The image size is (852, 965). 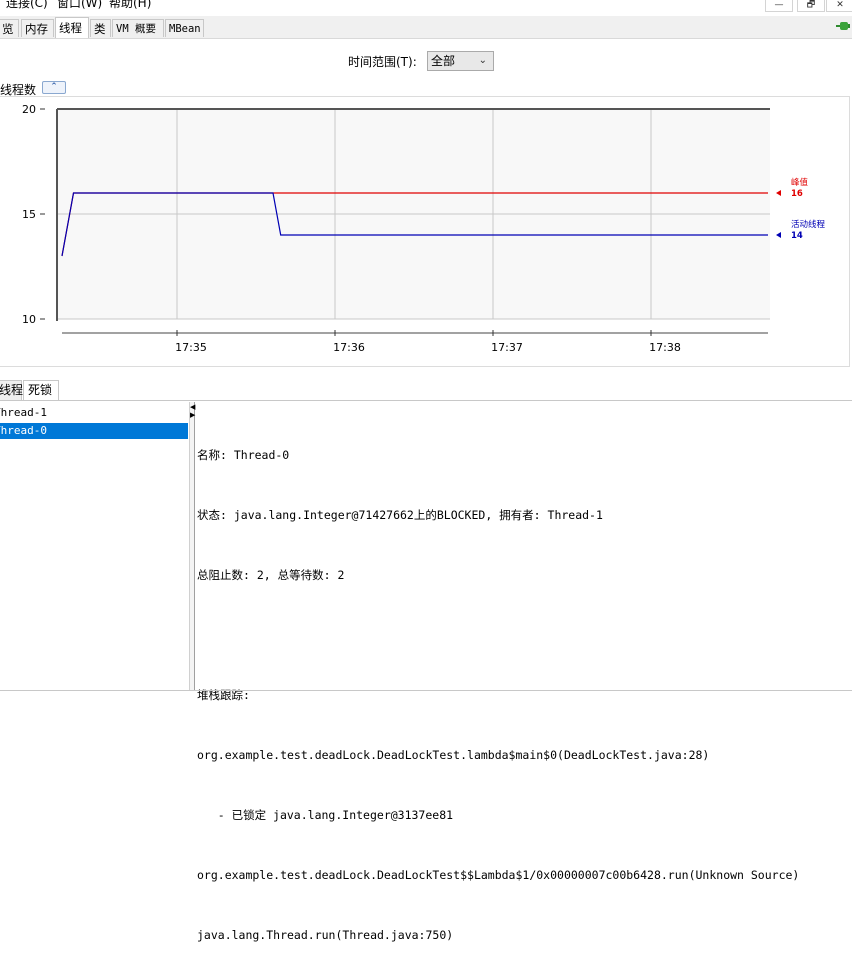 I want to click on restore-button: 🗗, so click(x=811, y=6).